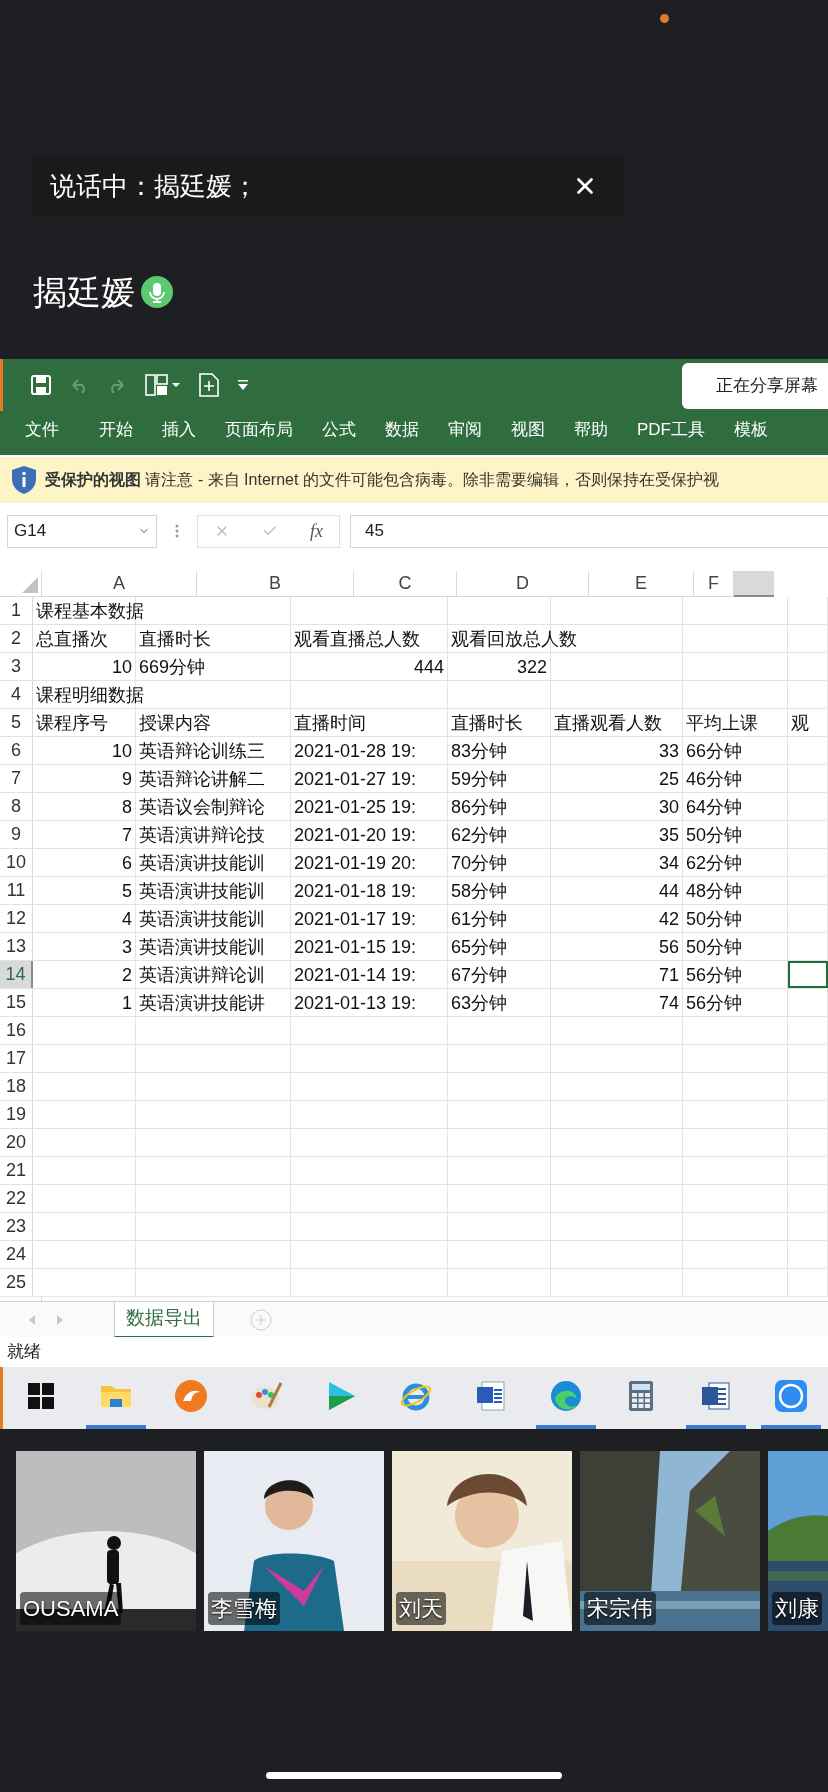 The width and height of the screenshot is (828, 1792). I want to click on table-cell-text: 25, so click(668, 779).